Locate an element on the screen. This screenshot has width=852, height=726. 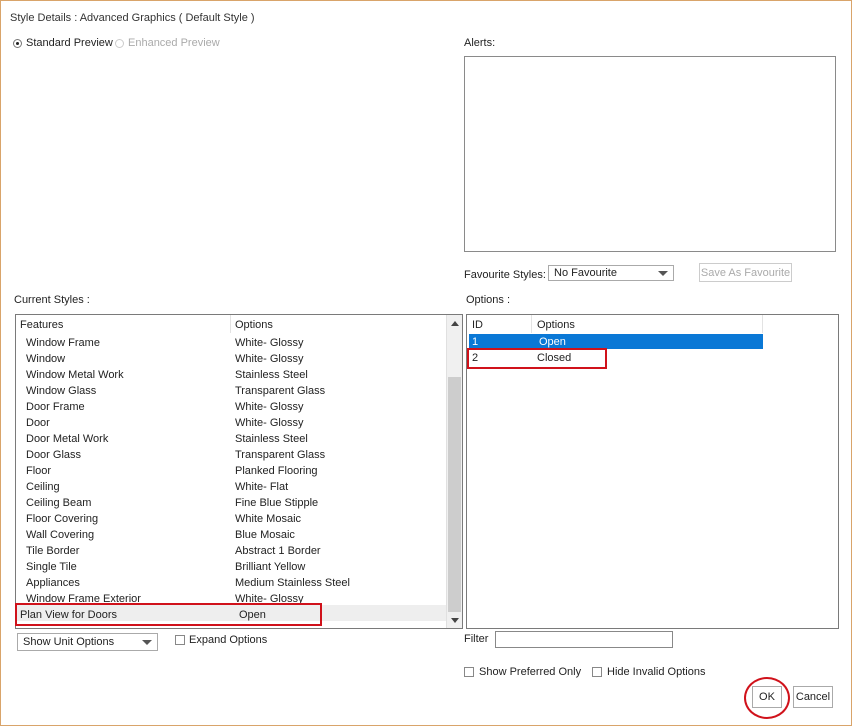
cancel-button: Cancel is located at coordinates (813, 697).